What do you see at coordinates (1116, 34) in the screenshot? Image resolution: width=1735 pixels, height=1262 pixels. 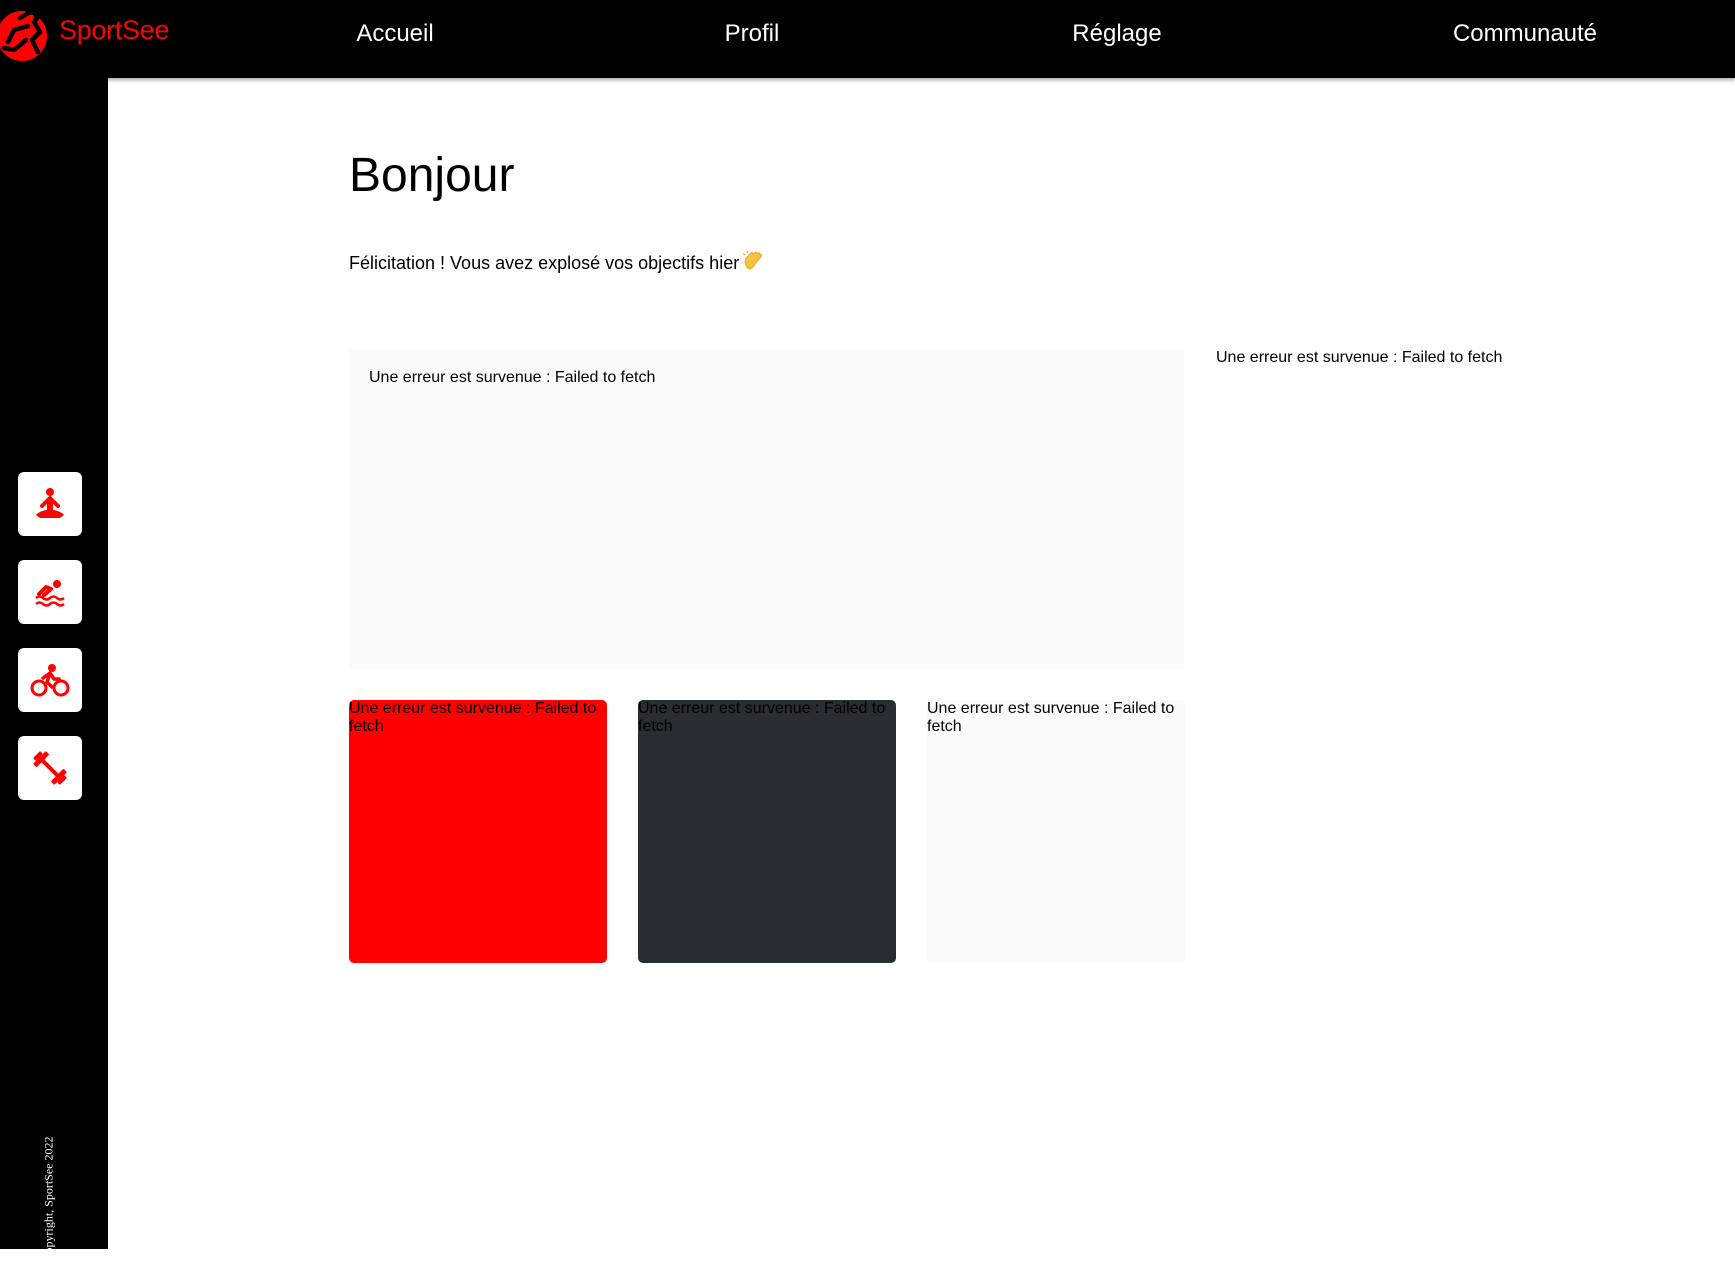 I see `nav-reglage: Réglage` at bounding box center [1116, 34].